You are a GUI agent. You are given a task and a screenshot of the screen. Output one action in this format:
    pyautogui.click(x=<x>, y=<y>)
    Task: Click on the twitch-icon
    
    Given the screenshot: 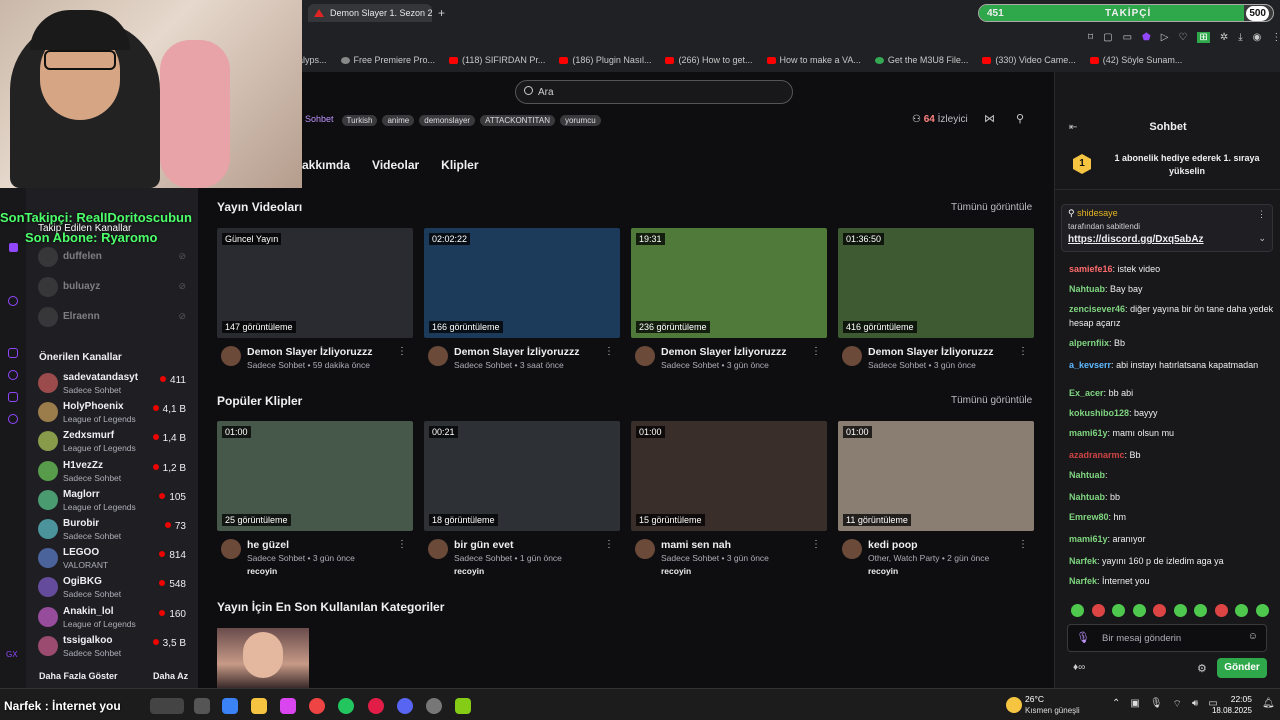 What is the action you would take?
    pyautogui.click(x=13, y=247)
    